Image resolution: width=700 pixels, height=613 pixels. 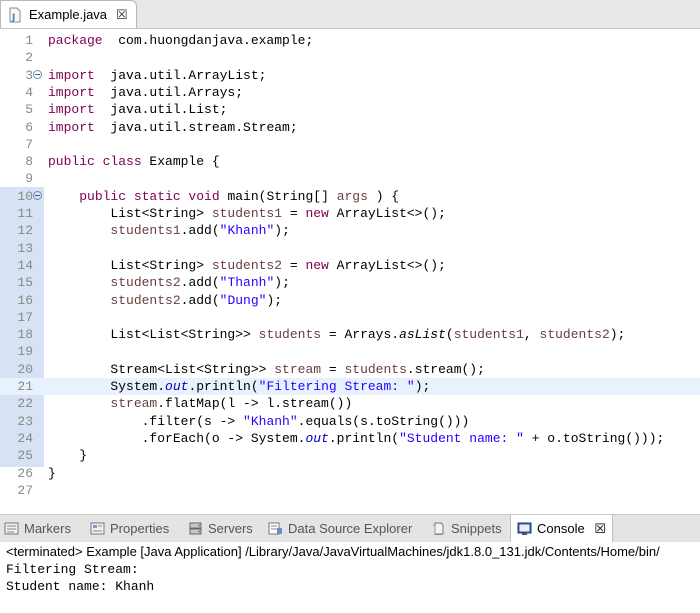 I want to click on code-line-25: 25 }, so click(x=350, y=455).